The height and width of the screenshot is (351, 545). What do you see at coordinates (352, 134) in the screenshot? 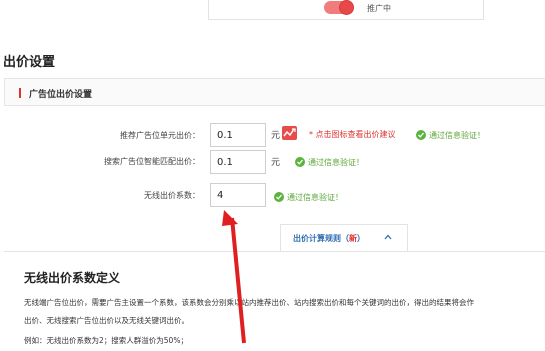
I see `bid-suggestion-hint: * 点击图标查看出价建议` at bounding box center [352, 134].